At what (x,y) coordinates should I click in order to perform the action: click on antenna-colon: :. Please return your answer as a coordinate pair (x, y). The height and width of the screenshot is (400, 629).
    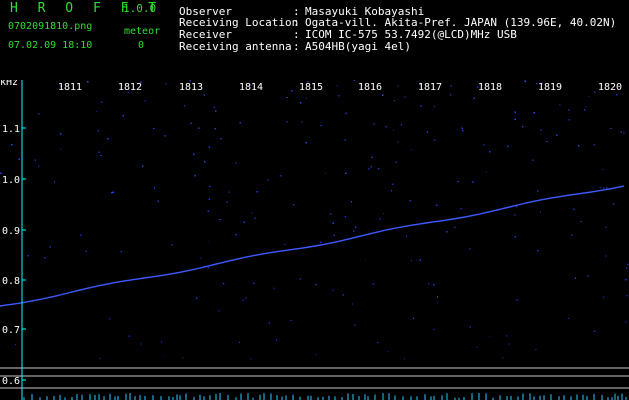
    Looking at the image, I should click on (296, 46).